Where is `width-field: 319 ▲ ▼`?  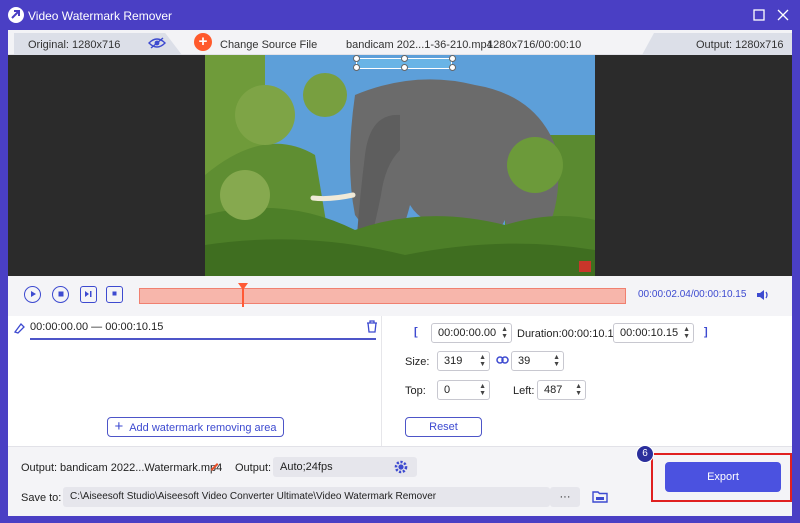
width-field: 319 ▲ ▼ is located at coordinates (463, 361).